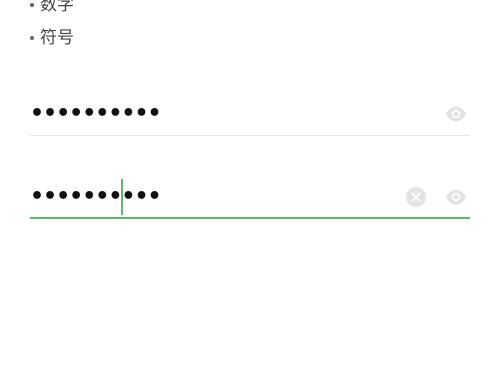  What do you see at coordinates (416, 197) in the screenshot?
I see `clear-icon` at bounding box center [416, 197].